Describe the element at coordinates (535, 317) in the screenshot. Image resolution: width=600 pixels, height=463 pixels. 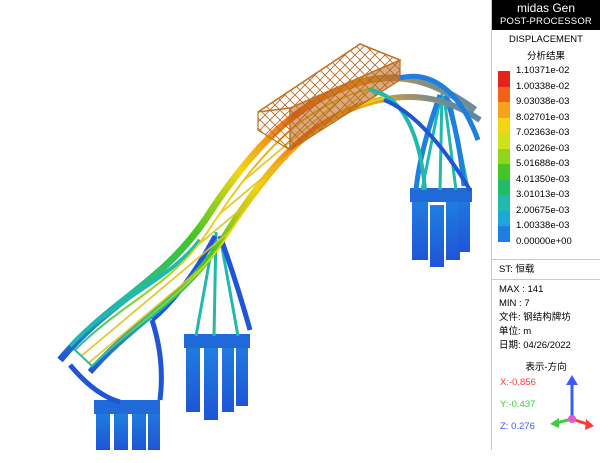
I see `file-name: 文件: 钢结构牌坊` at that location.